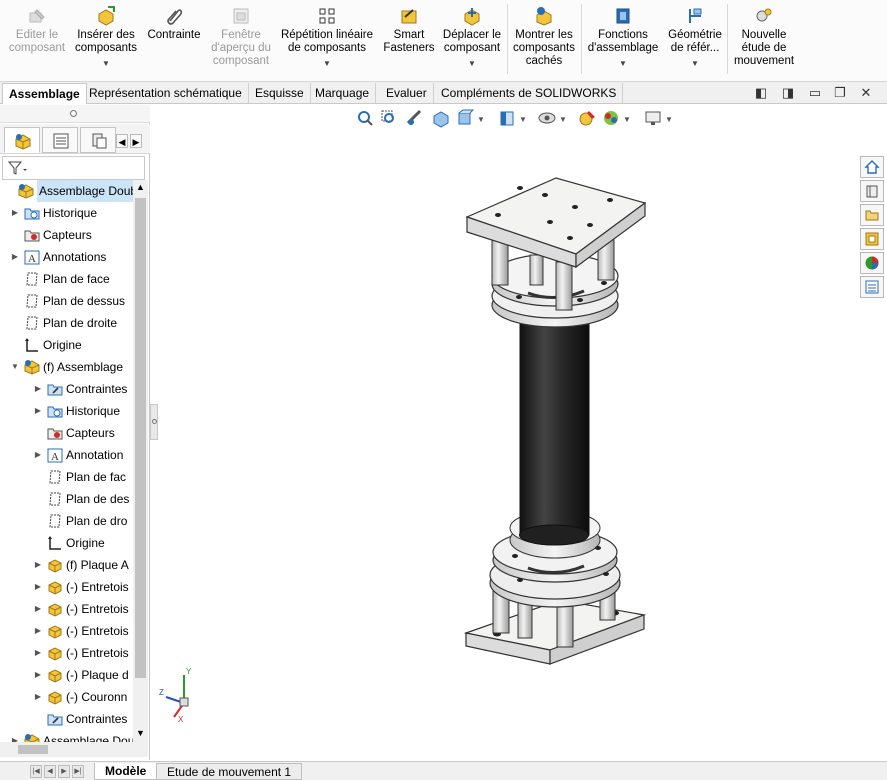  What do you see at coordinates (37, 29) in the screenshot?
I see `edit-component-button: Editer le composant` at bounding box center [37, 29].